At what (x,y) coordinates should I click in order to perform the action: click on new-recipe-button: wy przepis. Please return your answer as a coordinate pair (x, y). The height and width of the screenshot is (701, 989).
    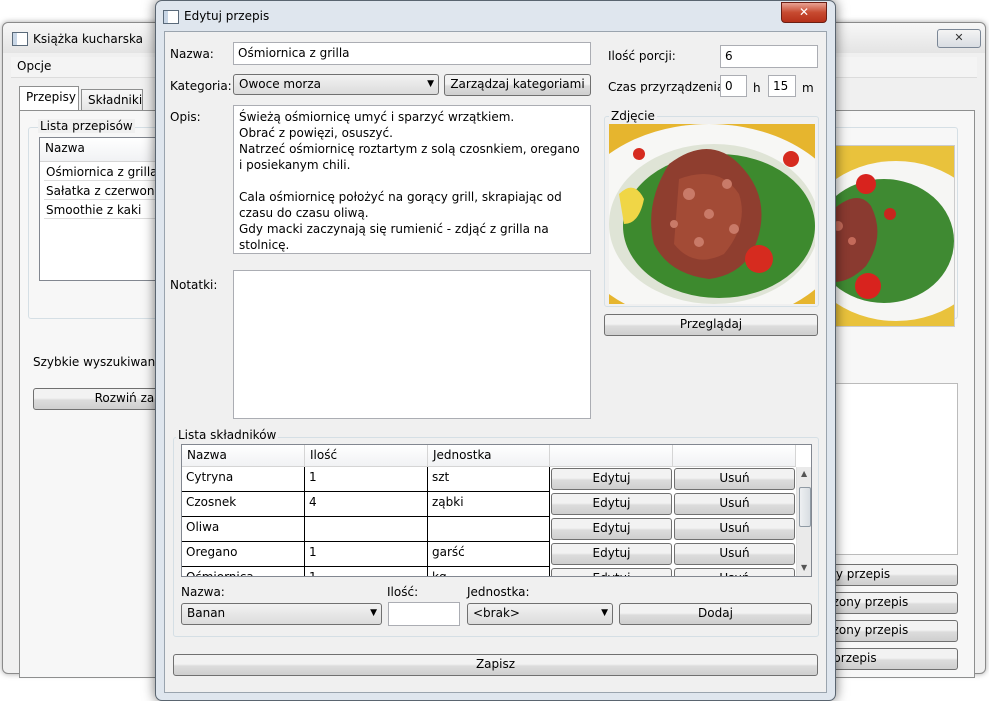
    Looking at the image, I should click on (891, 575).